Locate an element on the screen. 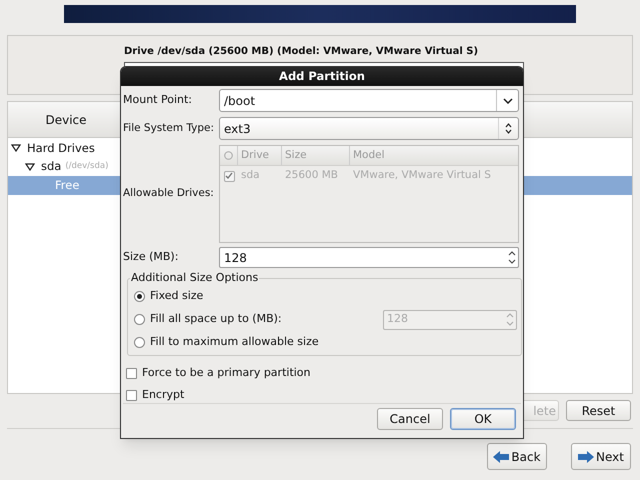  tree-label: sda is located at coordinates (51, 167).